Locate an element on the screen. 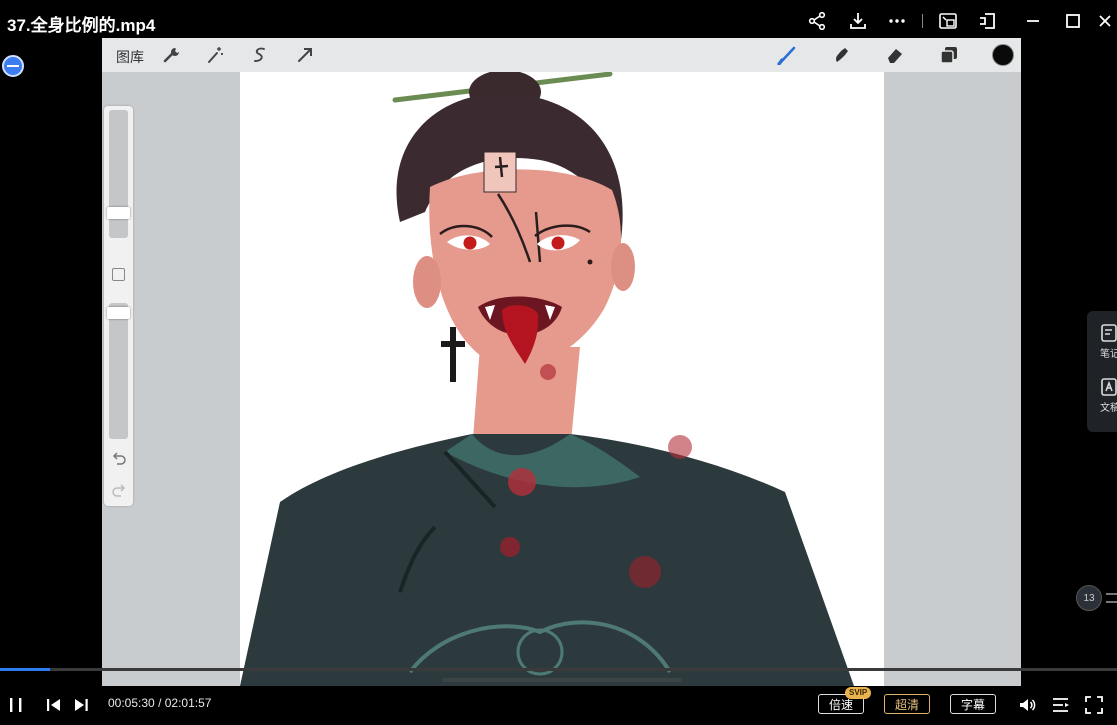 The width and height of the screenshot is (1117, 725). maximize-icon is located at coordinates (1073, 21).